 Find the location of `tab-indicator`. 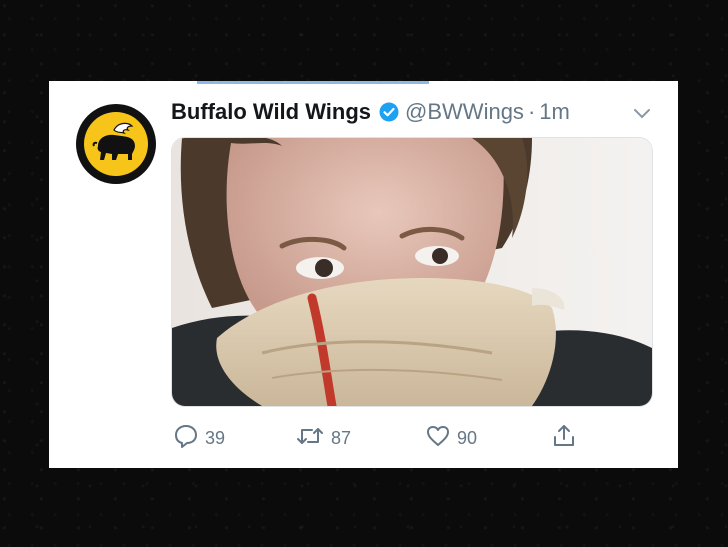

tab-indicator is located at coordinates (313, 82).